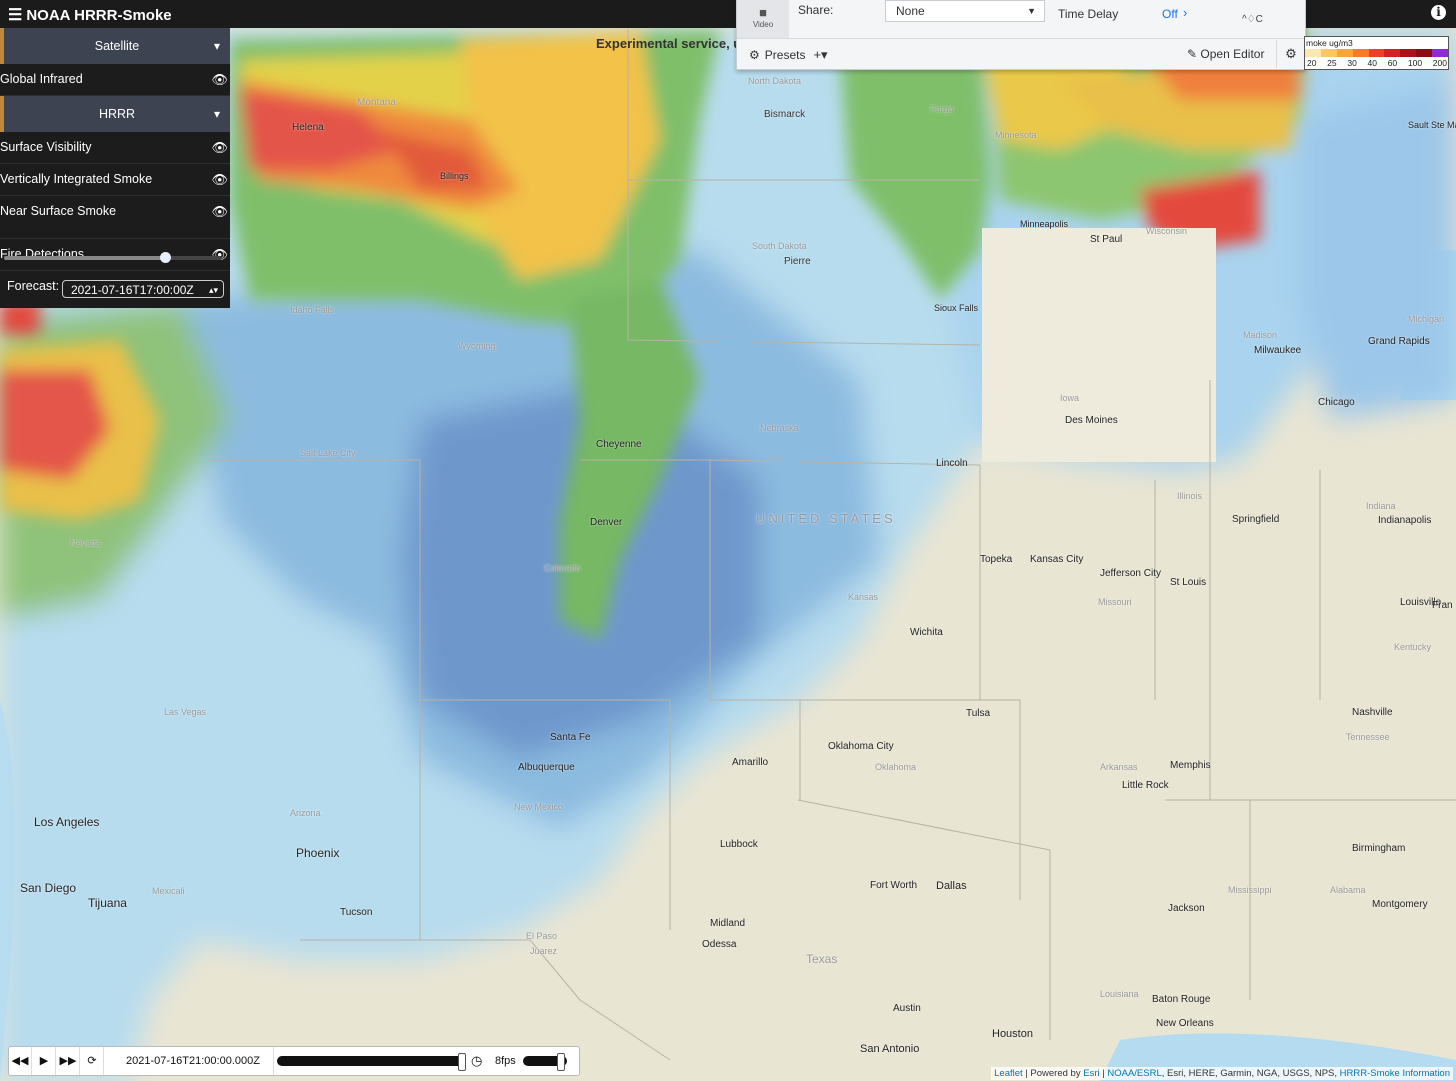  What do you see at coordinates (779, 428) in the screenshot?
I see `map-label: Nebraska` at bounding box center [779, 428].